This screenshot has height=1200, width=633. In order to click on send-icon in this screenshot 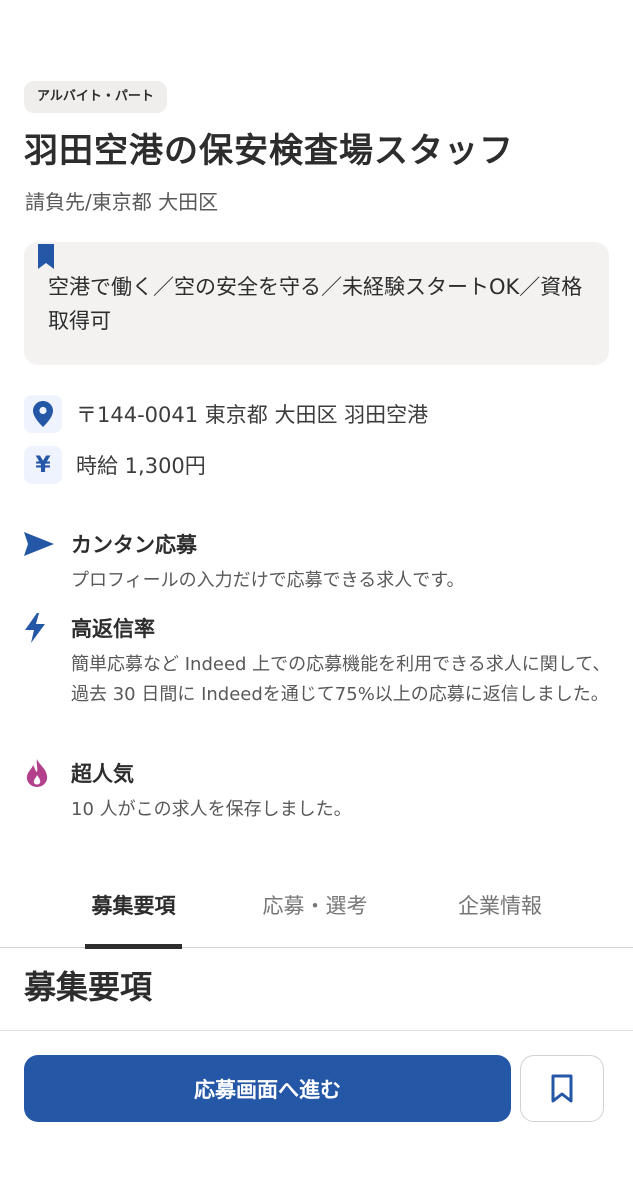, I will do `click(41, 544)`.